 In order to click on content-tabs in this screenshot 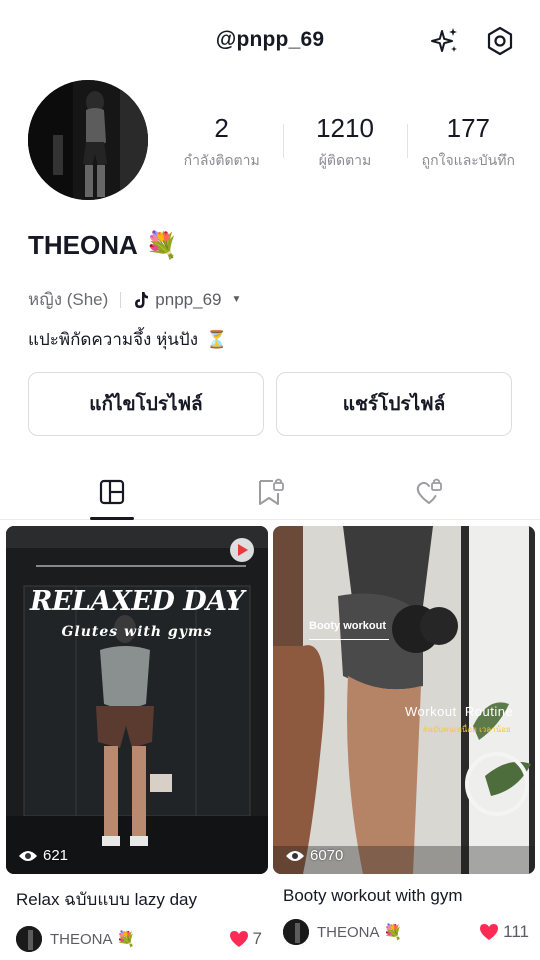, I will do `click(270, 491)`.